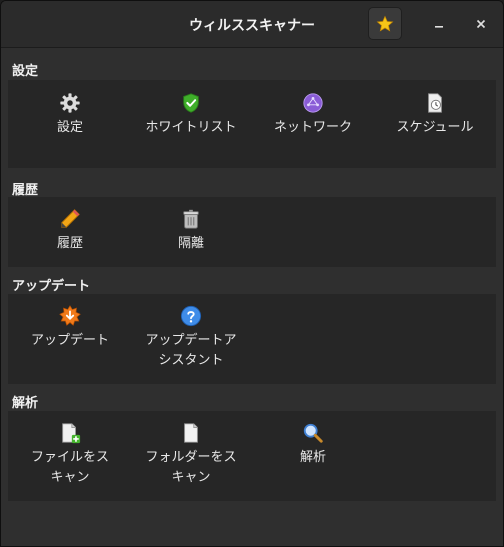 This screenshot has height=547, width=504. I want to click on update-item: アップデート, so click(70, 328).